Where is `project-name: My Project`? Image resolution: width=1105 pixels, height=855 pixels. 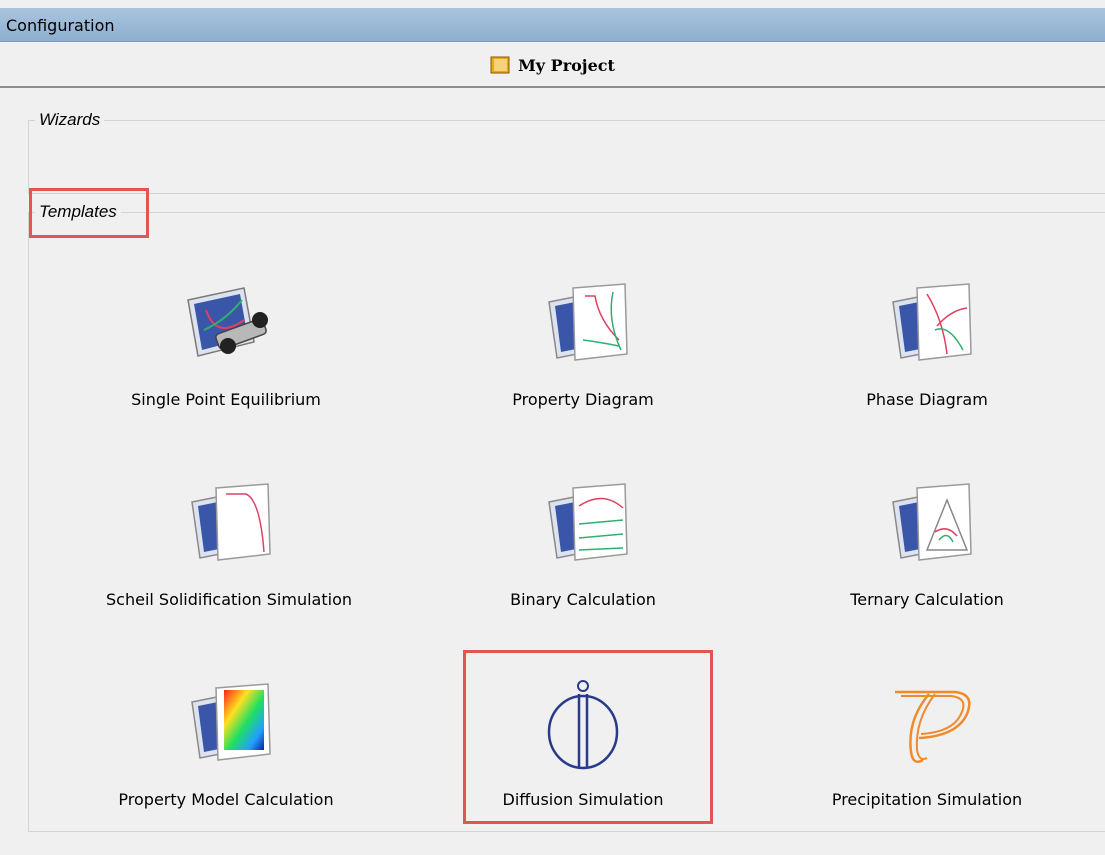
project-name: My Project is located at coordinates (566, 65).